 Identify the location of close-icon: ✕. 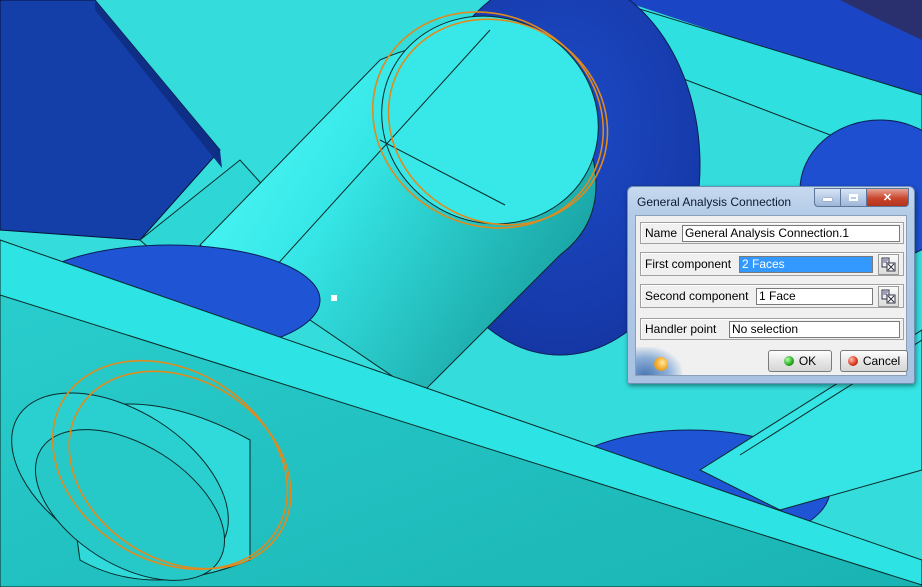
(887, 198).